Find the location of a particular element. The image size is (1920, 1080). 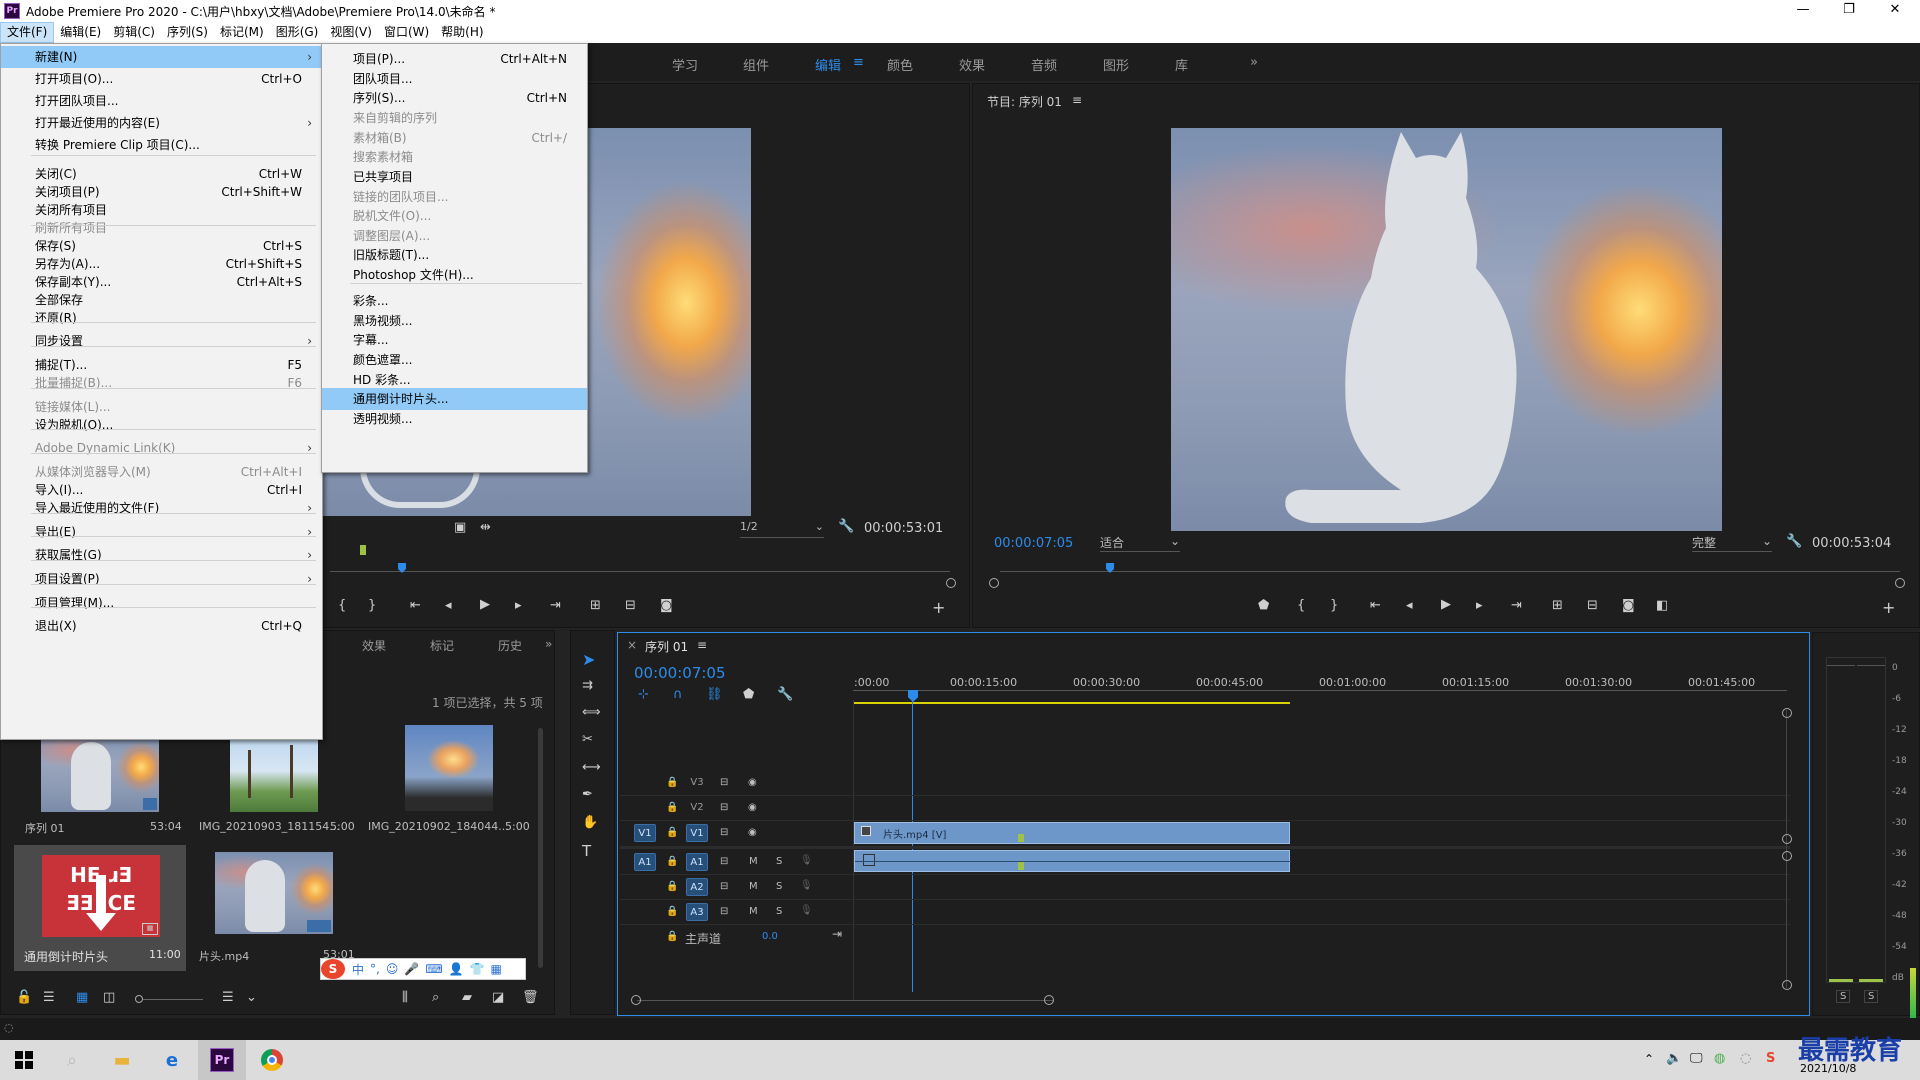

ime-punct-icon: °, is located at coordinates (375, 969).